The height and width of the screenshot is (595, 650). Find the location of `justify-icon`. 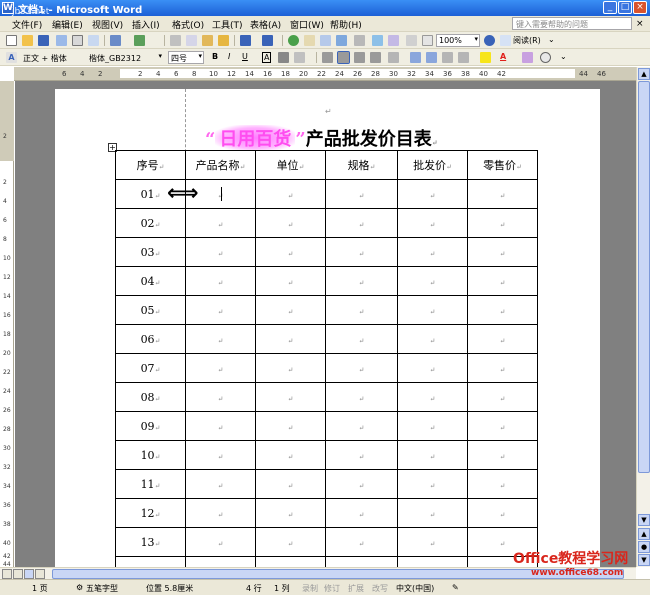

justify-icon is located at coordinates (375, 57).